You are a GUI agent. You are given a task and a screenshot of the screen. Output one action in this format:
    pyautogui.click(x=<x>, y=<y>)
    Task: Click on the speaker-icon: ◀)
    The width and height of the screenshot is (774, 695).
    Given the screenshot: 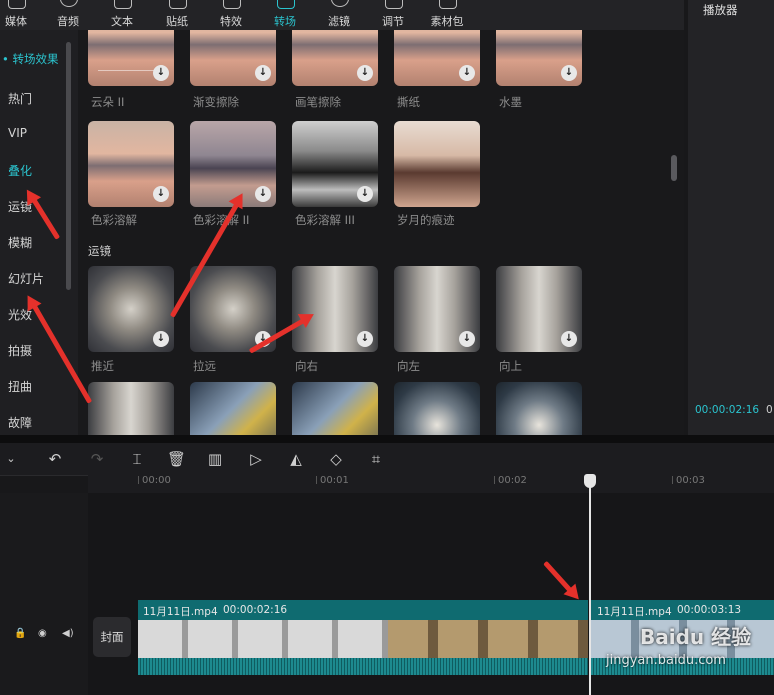 What is the action you would take?
    pyautogui.click(x=68, y=633)
    